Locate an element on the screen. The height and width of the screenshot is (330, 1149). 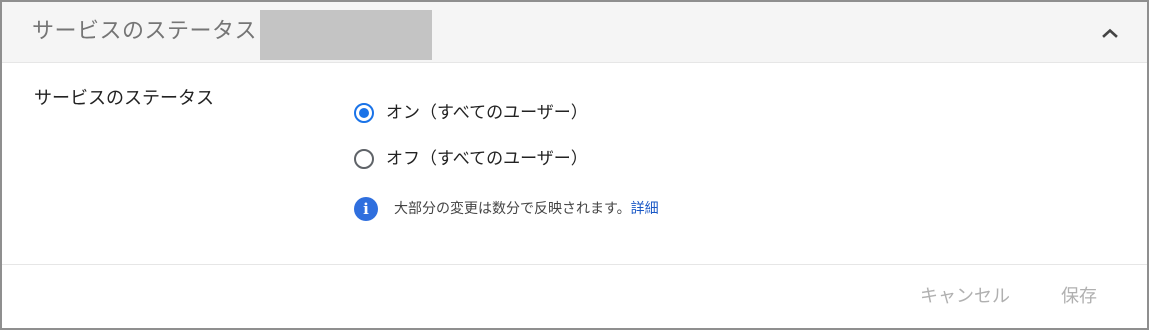
radio-option-off: オフ（すべてのユーザー） is located at coordinates (471, 159).